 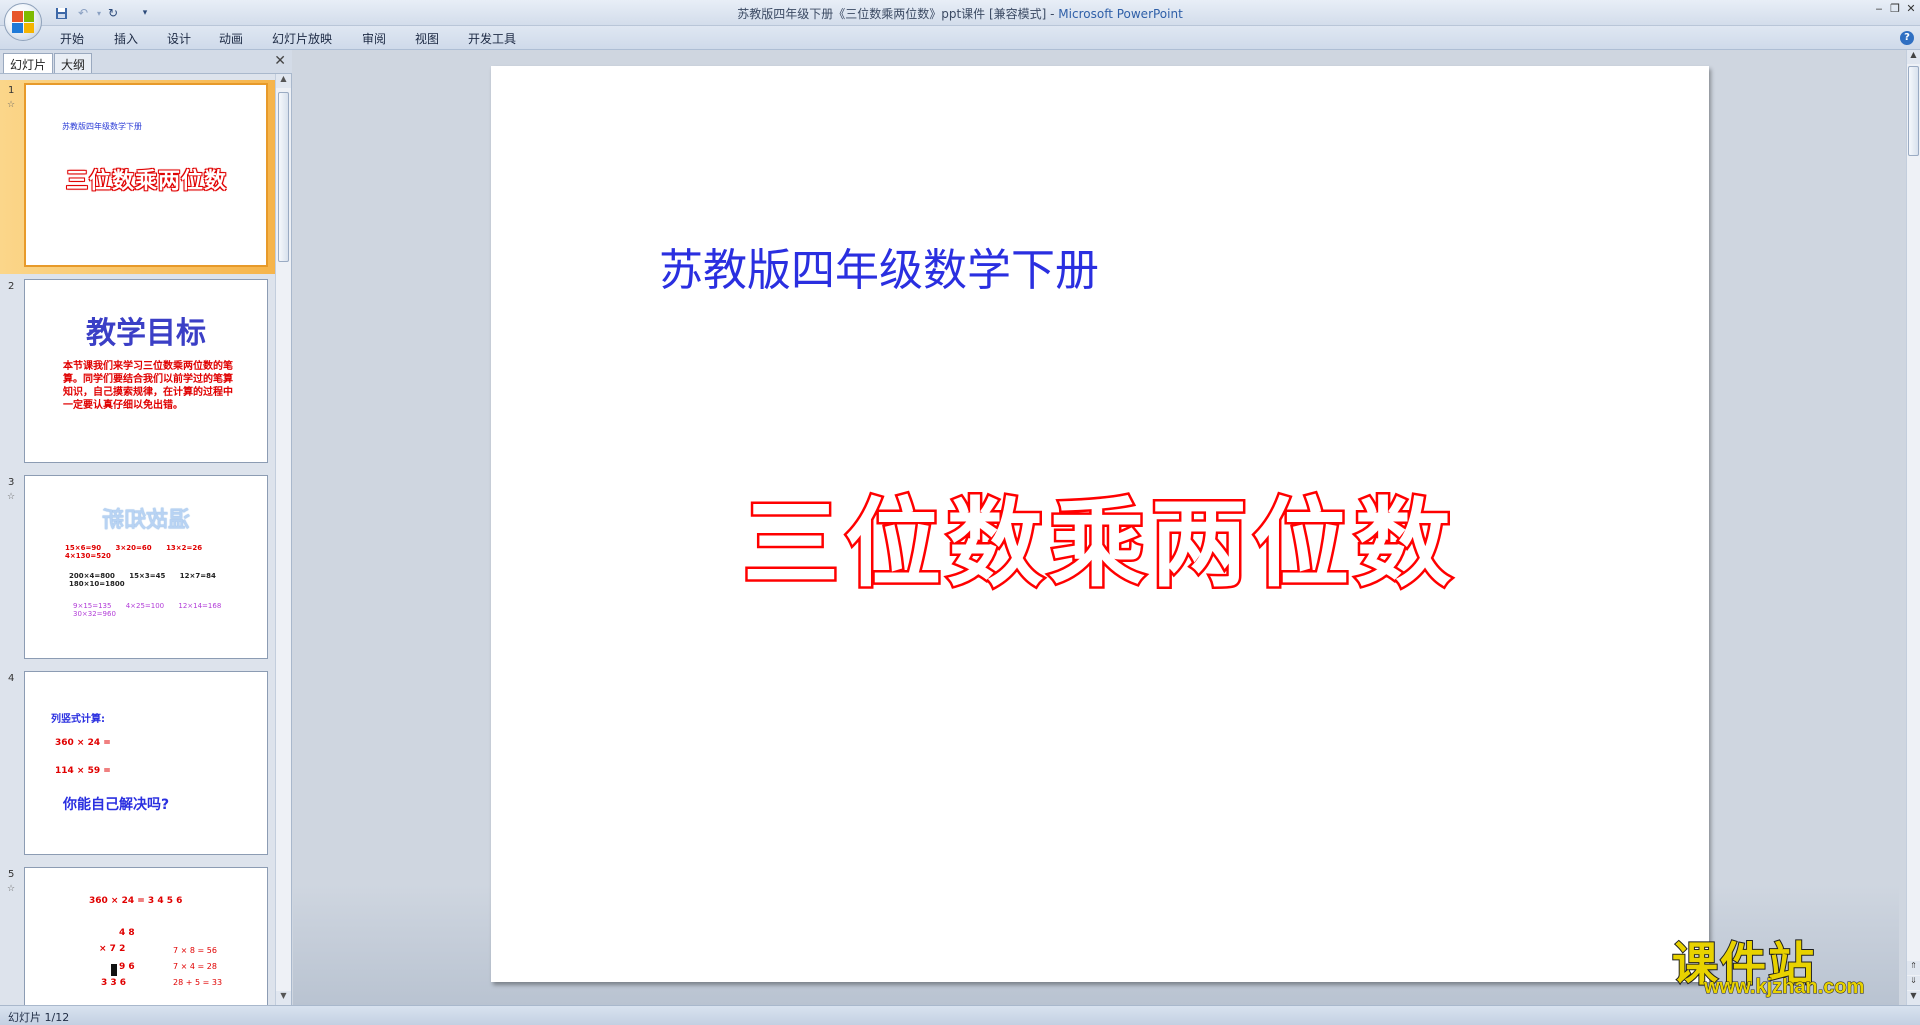 What do you see at coordinates (83, 548) in the screenshot?
I see `thumb-cell: 15×6=90` at bounding box center [83, 548].